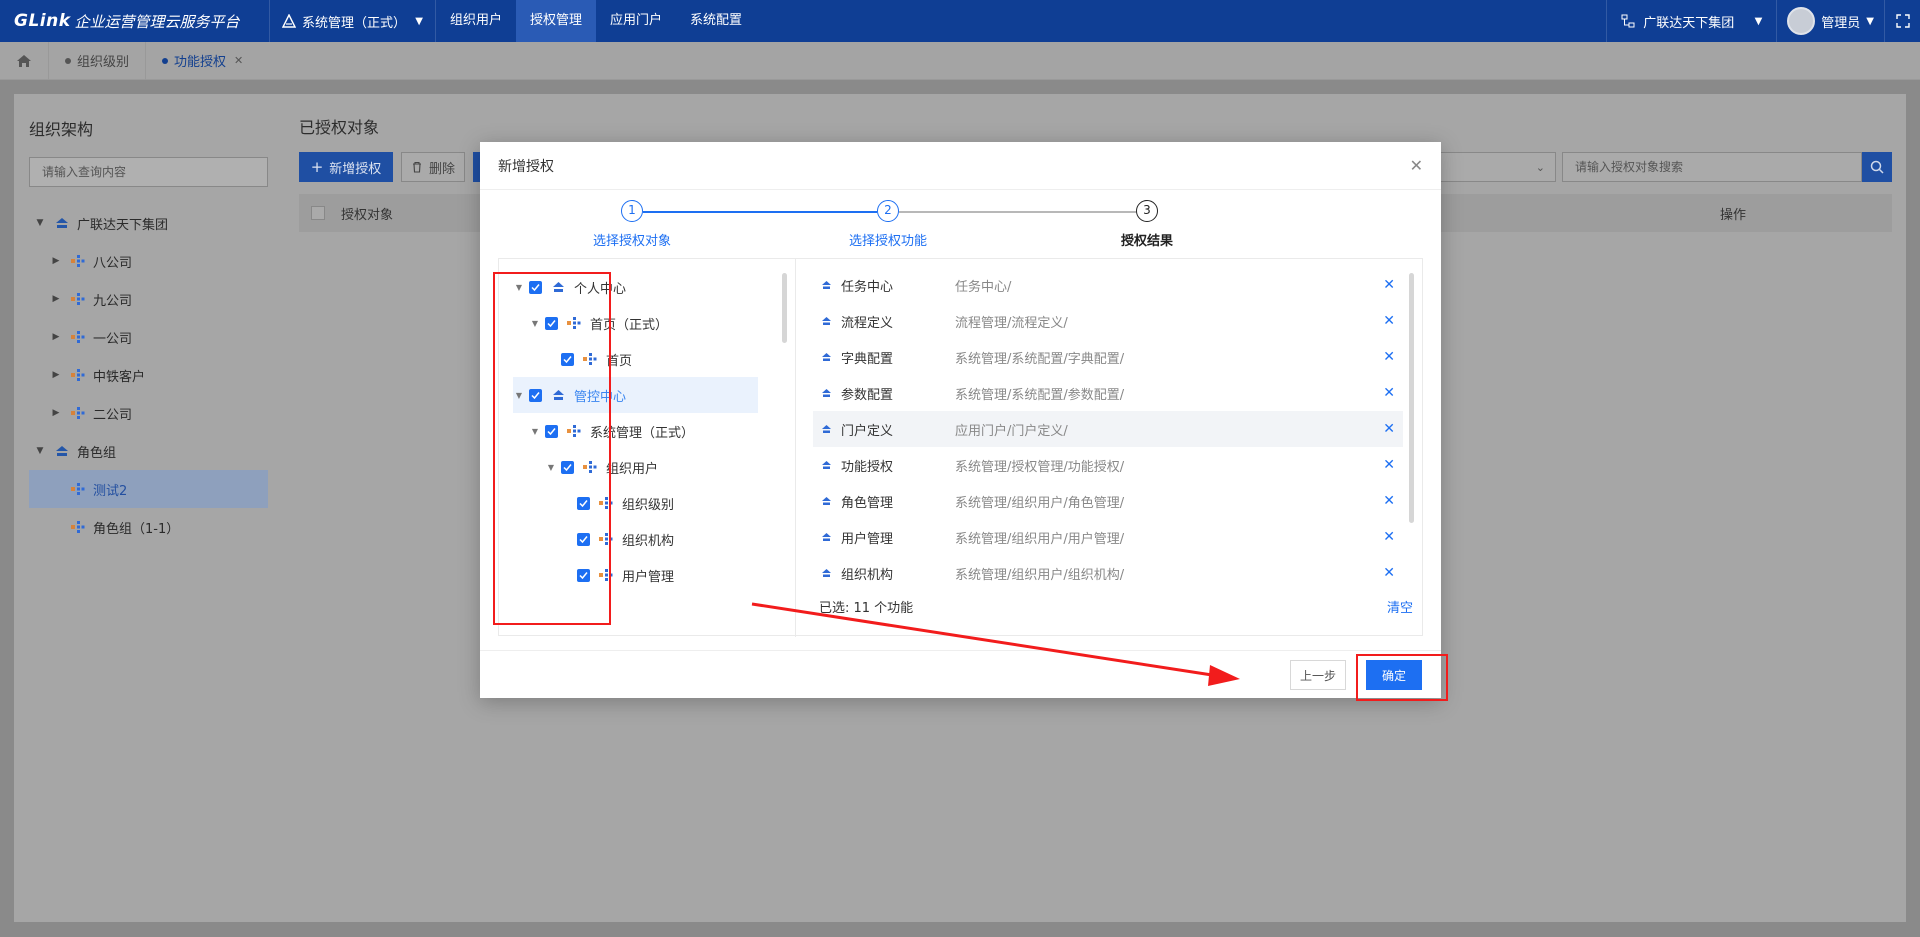 The image size is (1920, 937). I want to click on step-number: 2, so click(888, 211).